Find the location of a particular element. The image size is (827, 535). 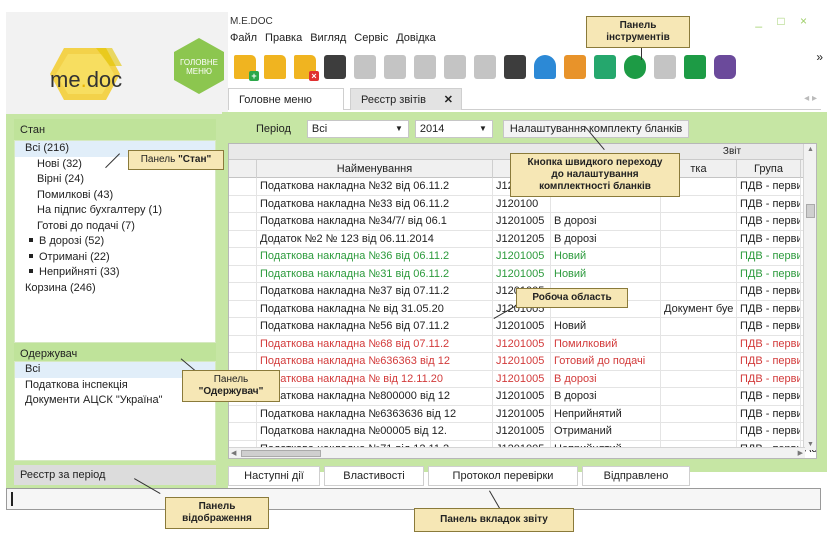

toolbar: + × is located at coordinates (523, 67).